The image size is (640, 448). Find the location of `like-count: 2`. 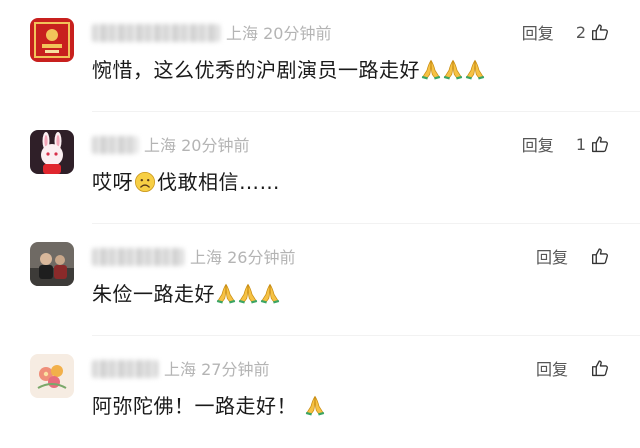

like-count: 2 is located at coordinates (580, 32).